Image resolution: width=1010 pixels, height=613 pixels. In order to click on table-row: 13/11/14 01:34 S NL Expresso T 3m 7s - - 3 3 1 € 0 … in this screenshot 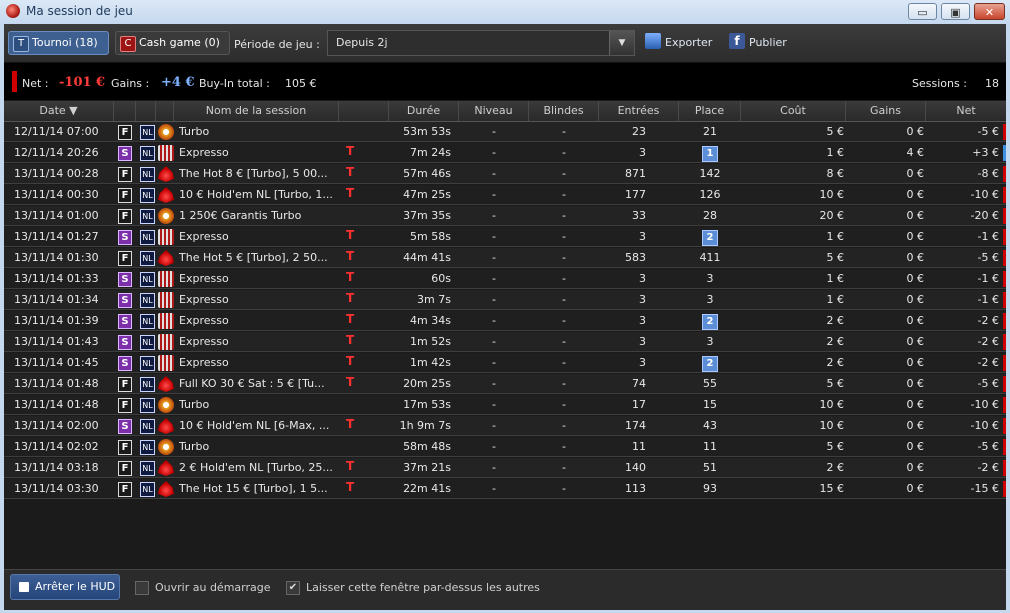, I will do `click(505, 300)`.